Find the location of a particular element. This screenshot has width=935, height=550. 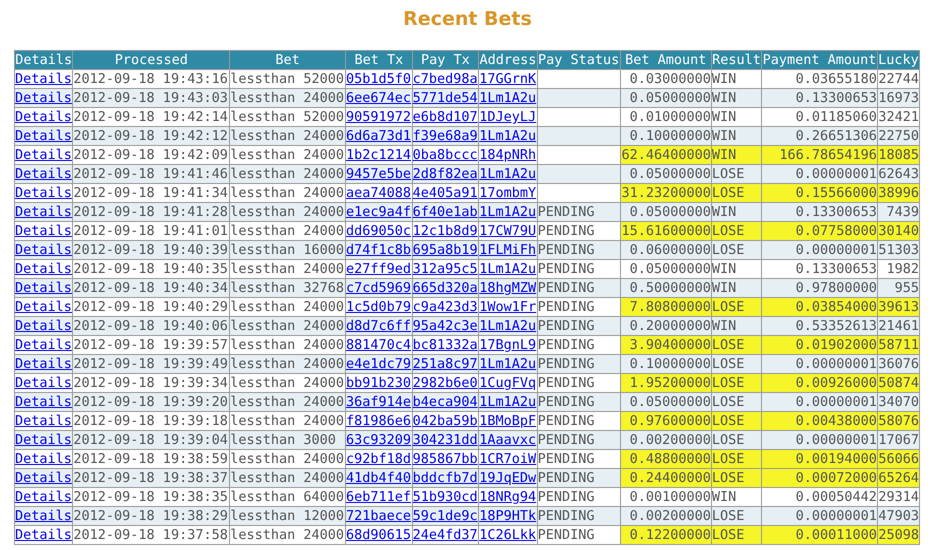

address-link: 1CugFVq is located at coordinates (507, 383).